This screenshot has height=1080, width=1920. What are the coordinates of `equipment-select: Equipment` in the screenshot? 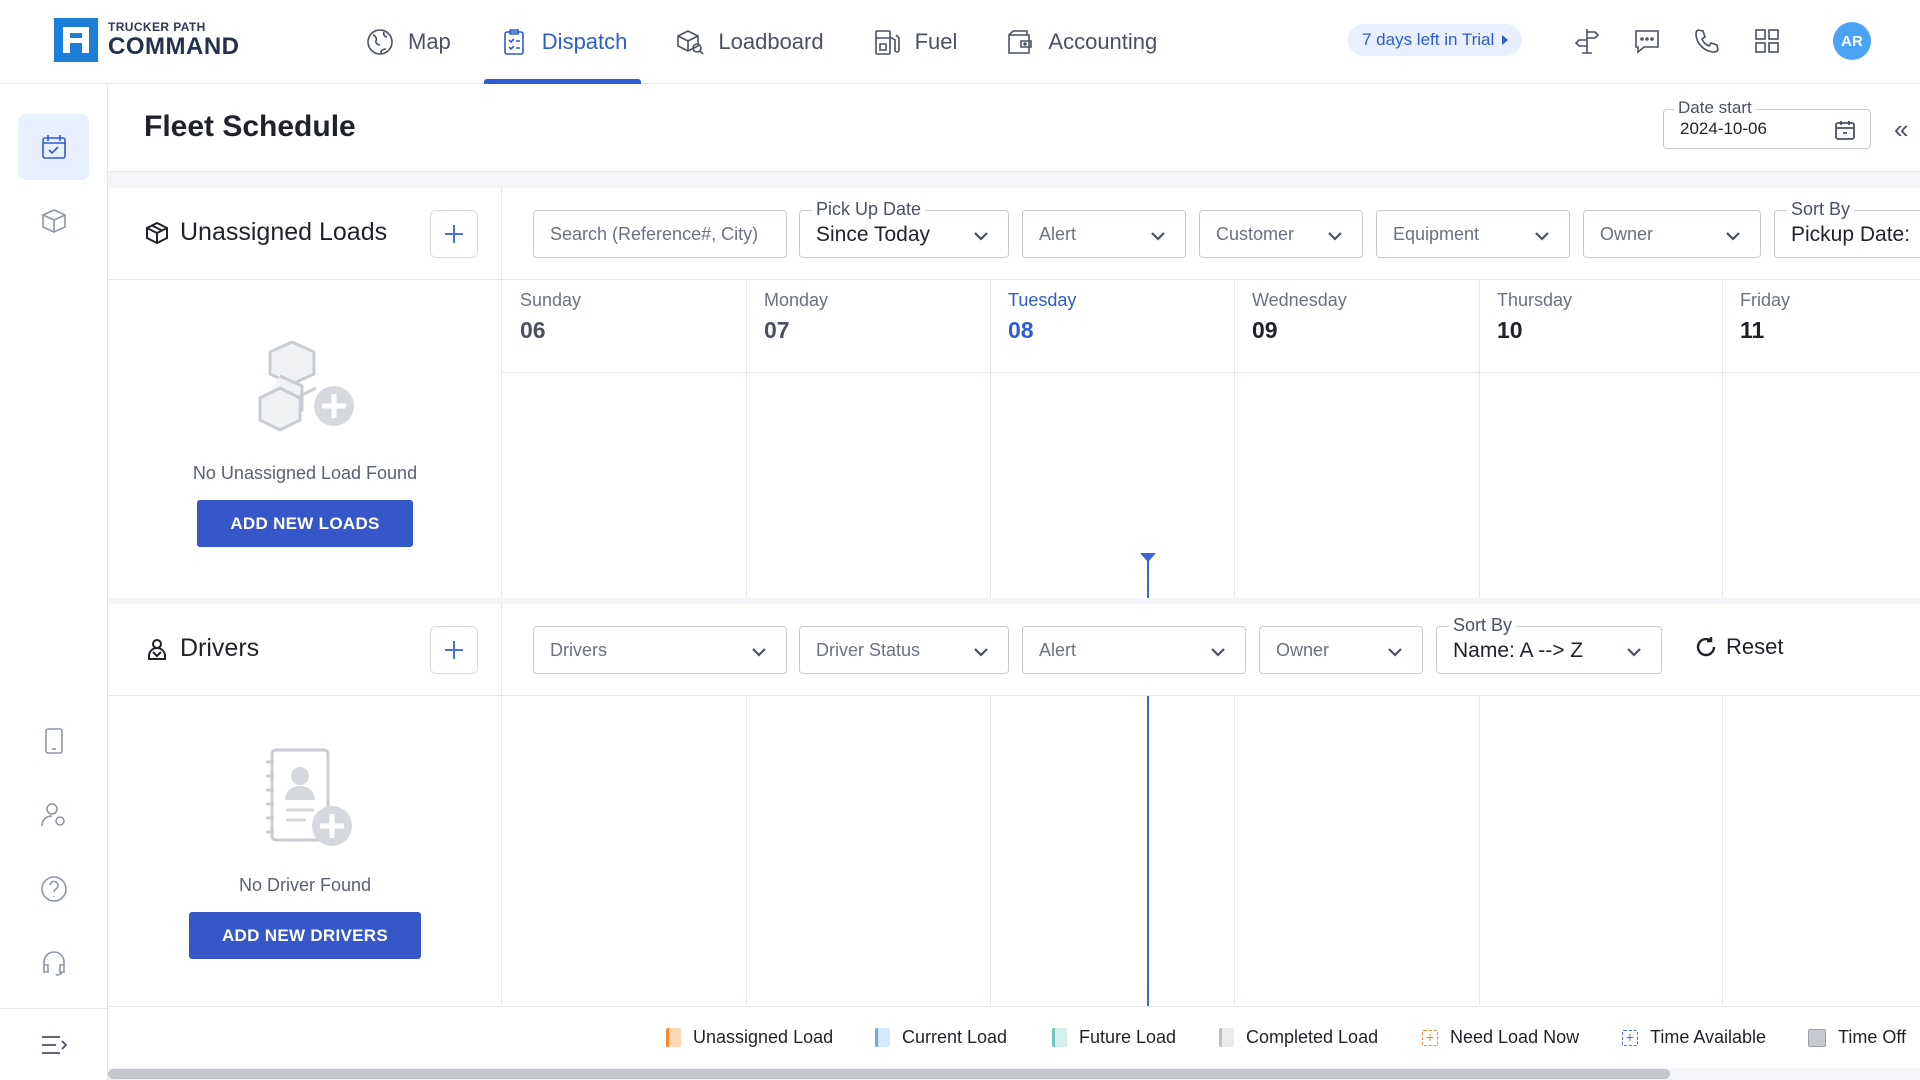 It's located at (1473, 234).